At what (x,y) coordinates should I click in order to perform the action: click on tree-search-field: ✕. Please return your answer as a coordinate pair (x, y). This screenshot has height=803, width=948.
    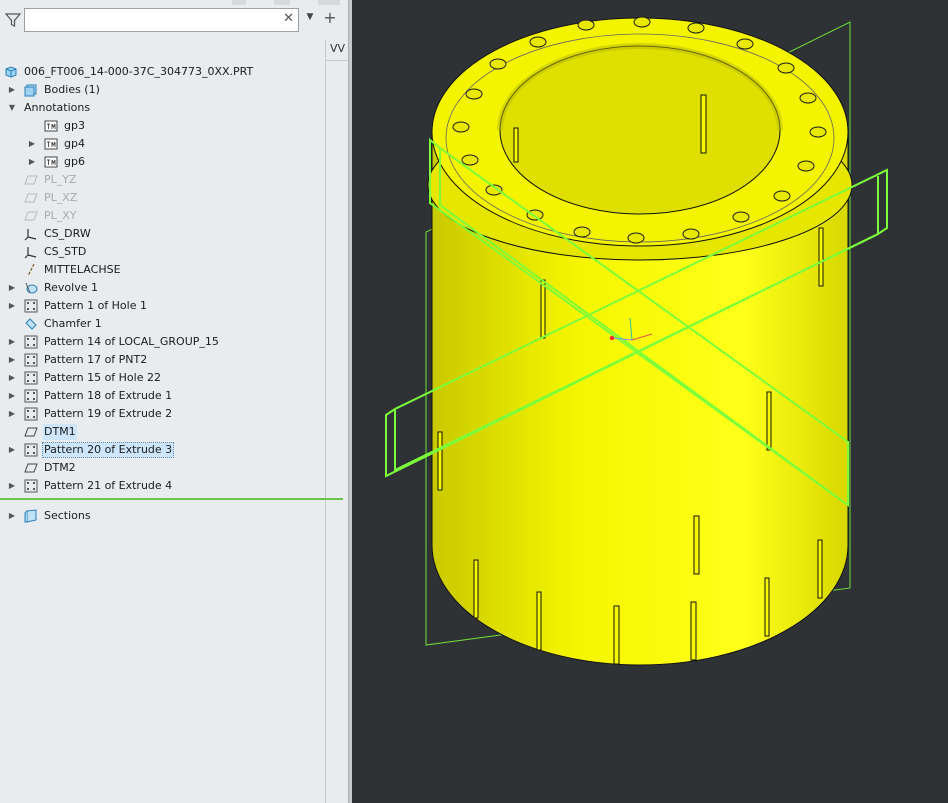
    Looking at the image, I should click on (161, 20).